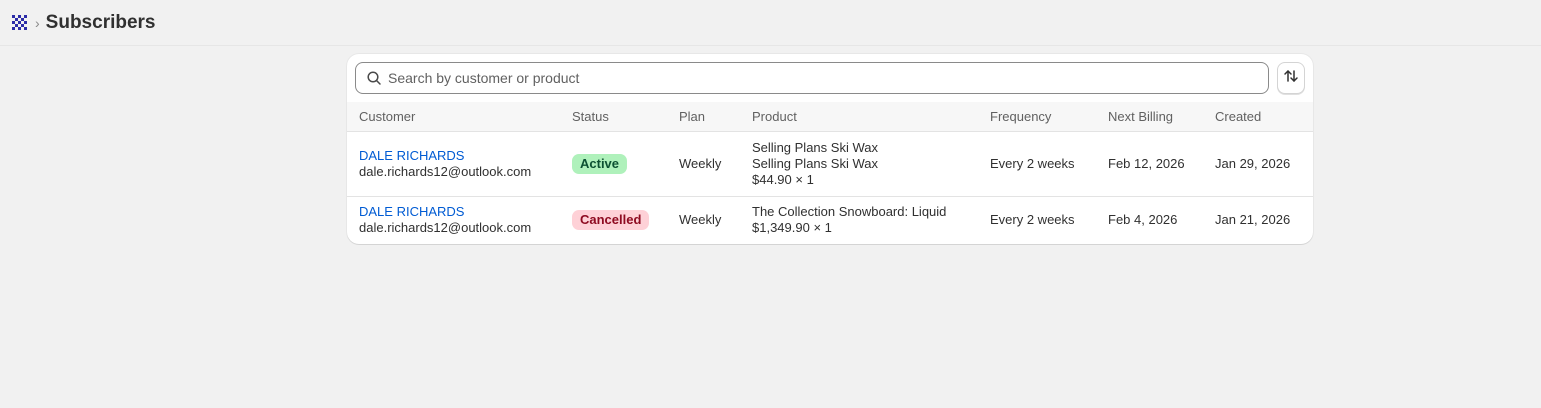 This screenshot has width=1541, height=408. What do you see at coordinates (703, 117) in the screenshot?
I see `column-header-plan: Plan` at bounding box center [703, 117].